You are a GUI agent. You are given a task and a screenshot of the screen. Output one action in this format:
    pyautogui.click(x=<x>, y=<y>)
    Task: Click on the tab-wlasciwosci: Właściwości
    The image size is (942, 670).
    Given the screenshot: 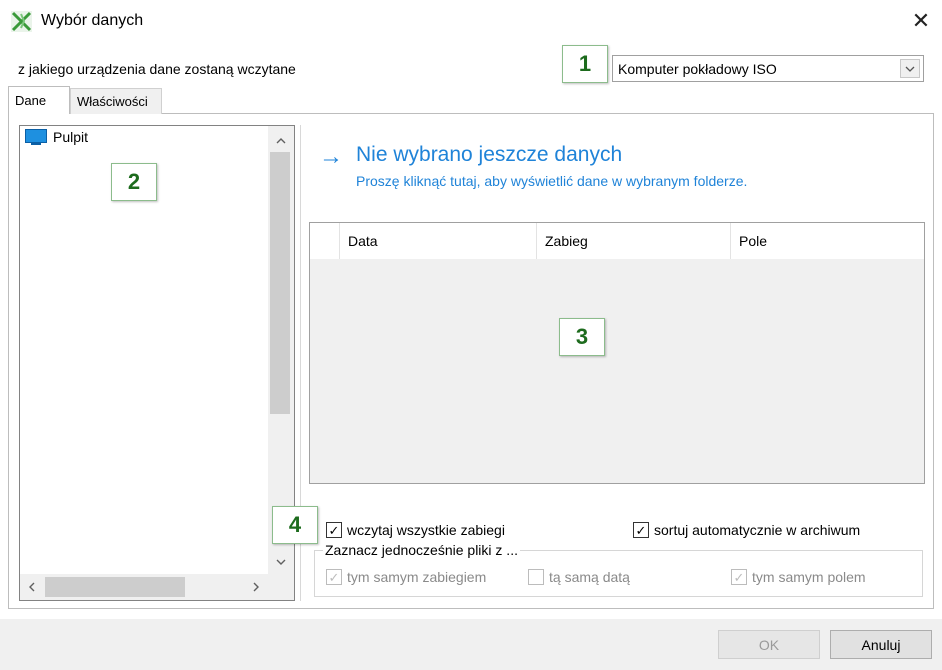 What is the action you would take?
    pyautogui.click(x=116, y=101)
    